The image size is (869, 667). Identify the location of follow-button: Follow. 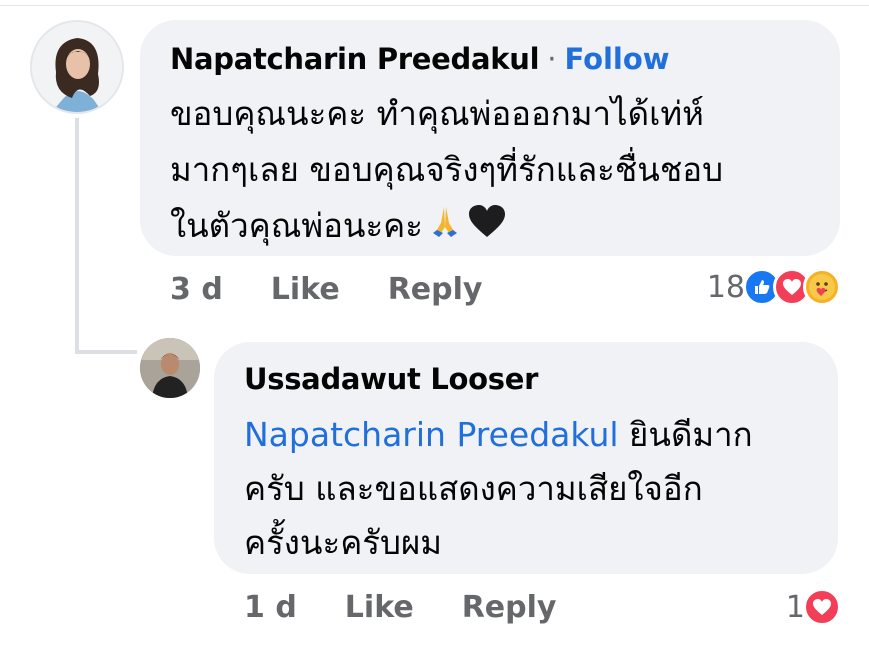
(616, 59).